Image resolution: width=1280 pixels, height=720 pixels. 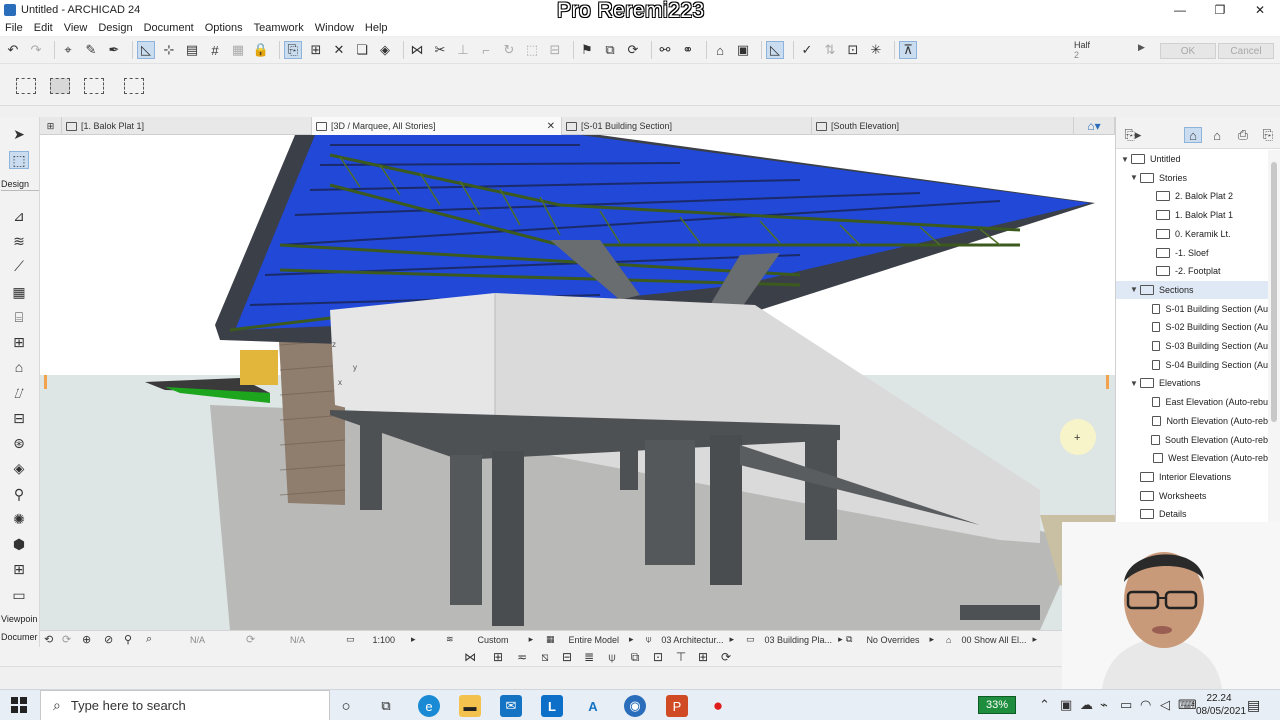 What do you see at coordinates (91, 50) in the screenshot?
I see `pick-up-parameters-icon: ✎` at bounding box center [91, 50].